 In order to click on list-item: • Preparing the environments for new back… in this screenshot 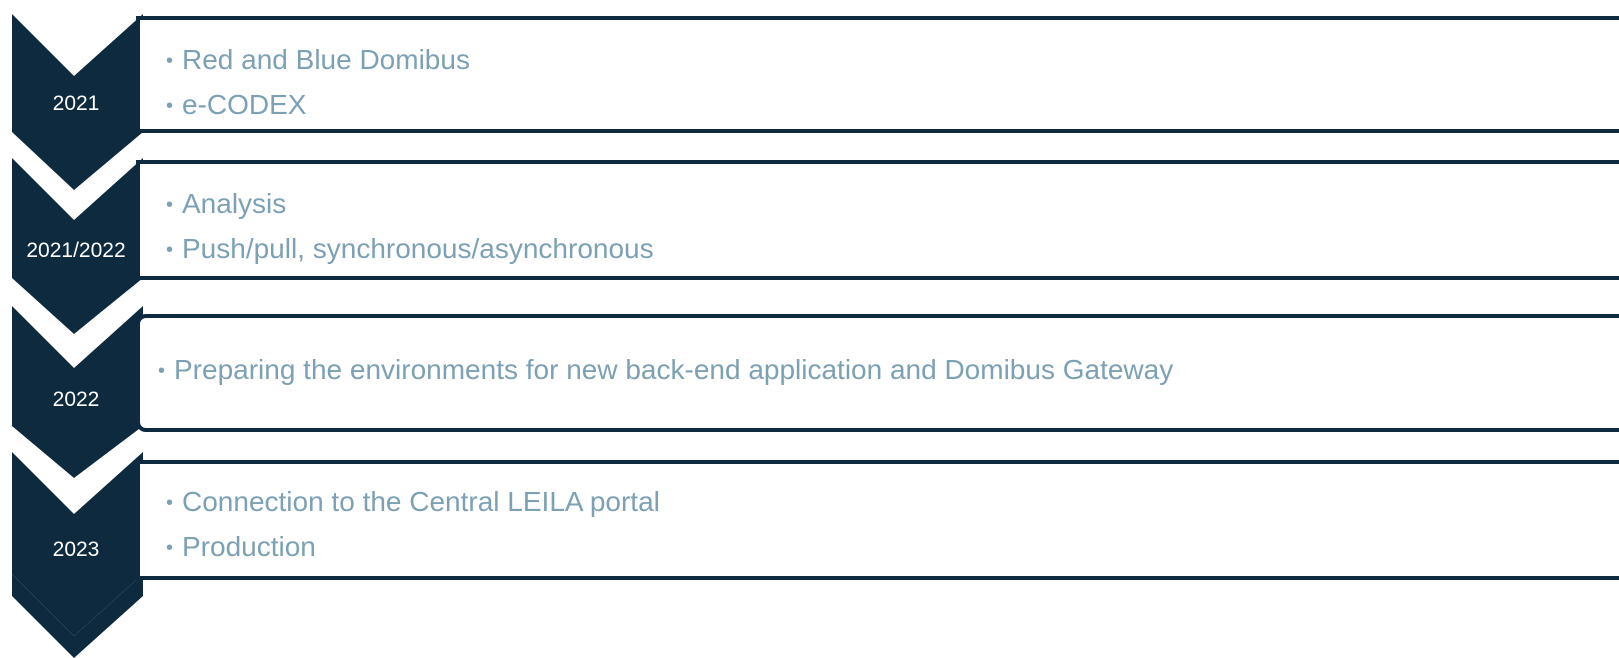, I will do `click(888, 370)`.